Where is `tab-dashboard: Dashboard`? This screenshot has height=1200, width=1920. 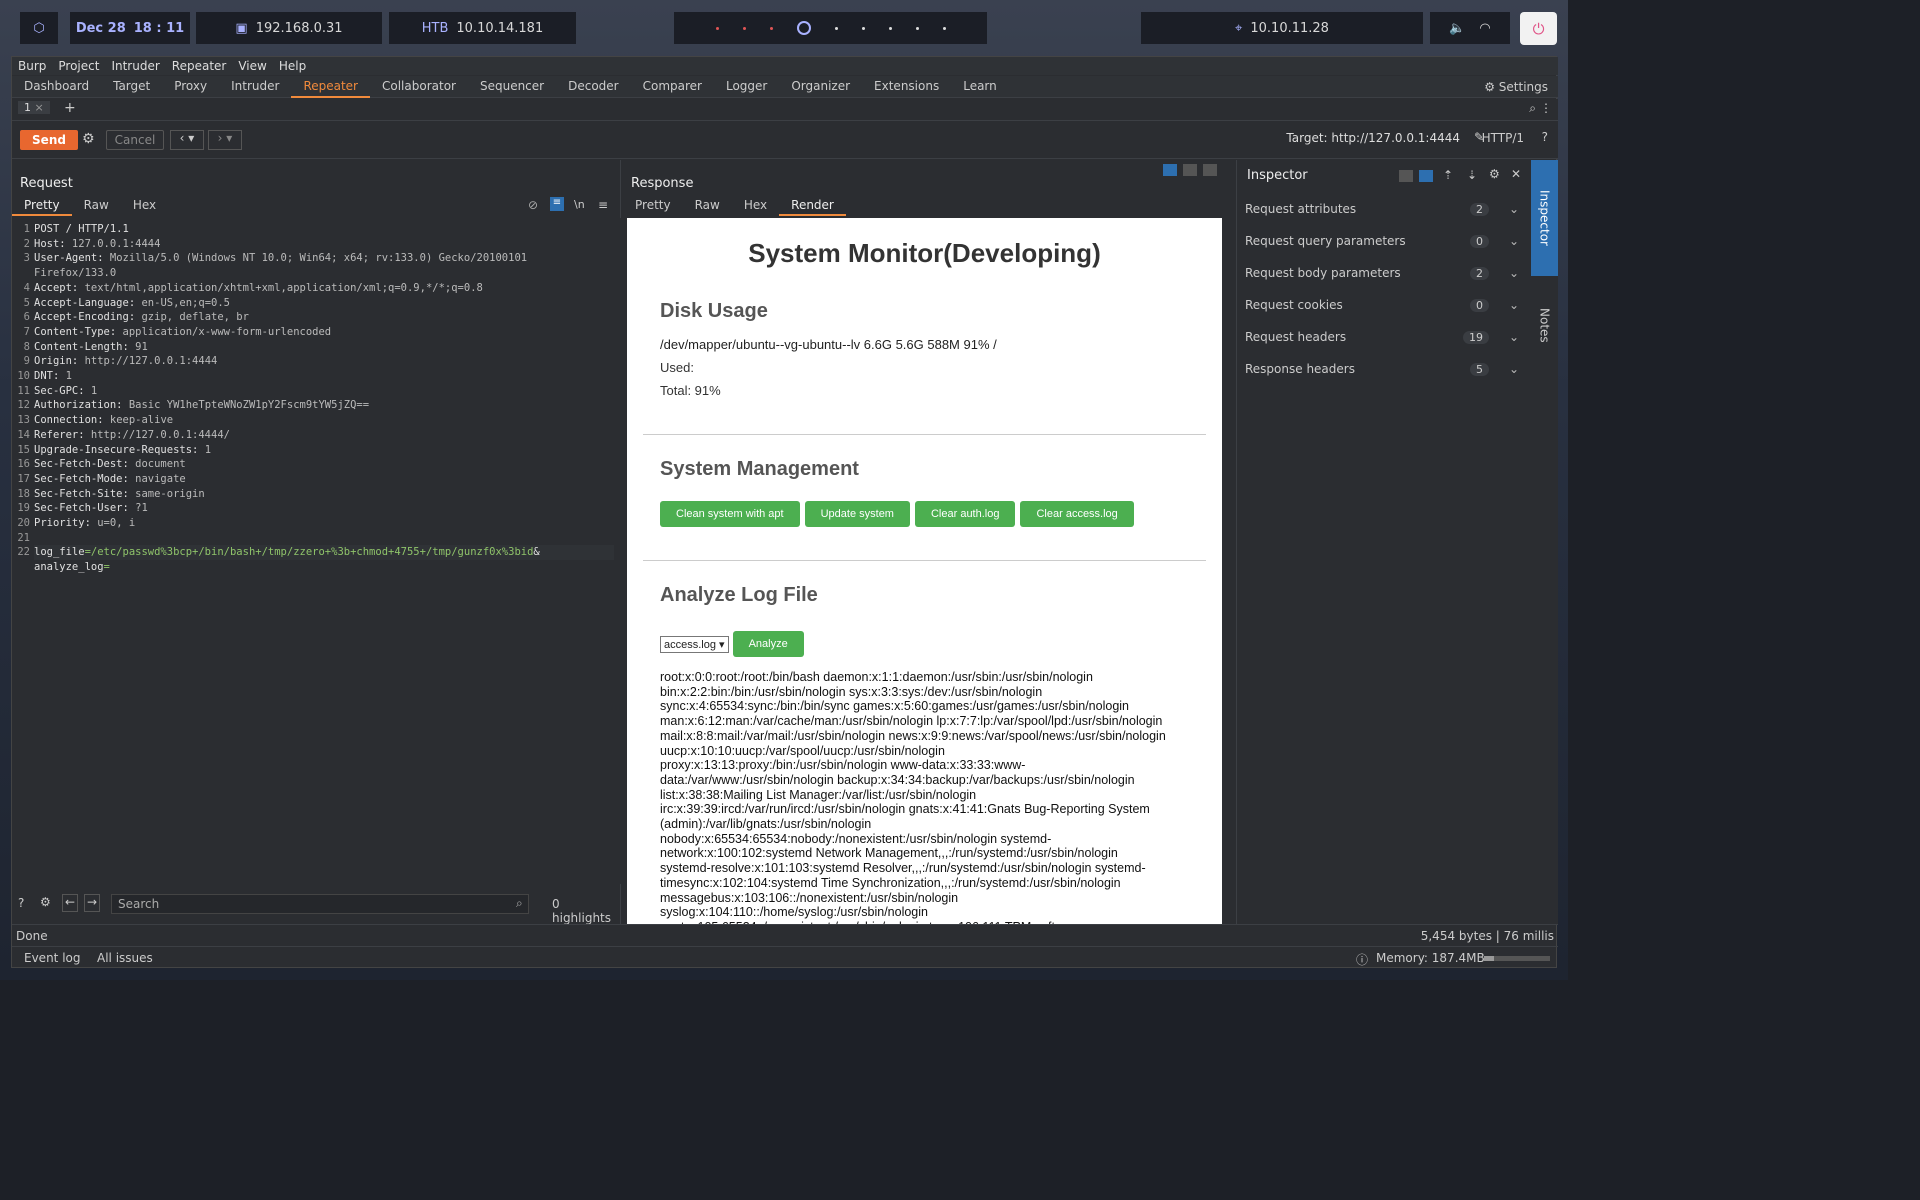 tab-dashboard: Dashboard is located at coordinates (56, 87).